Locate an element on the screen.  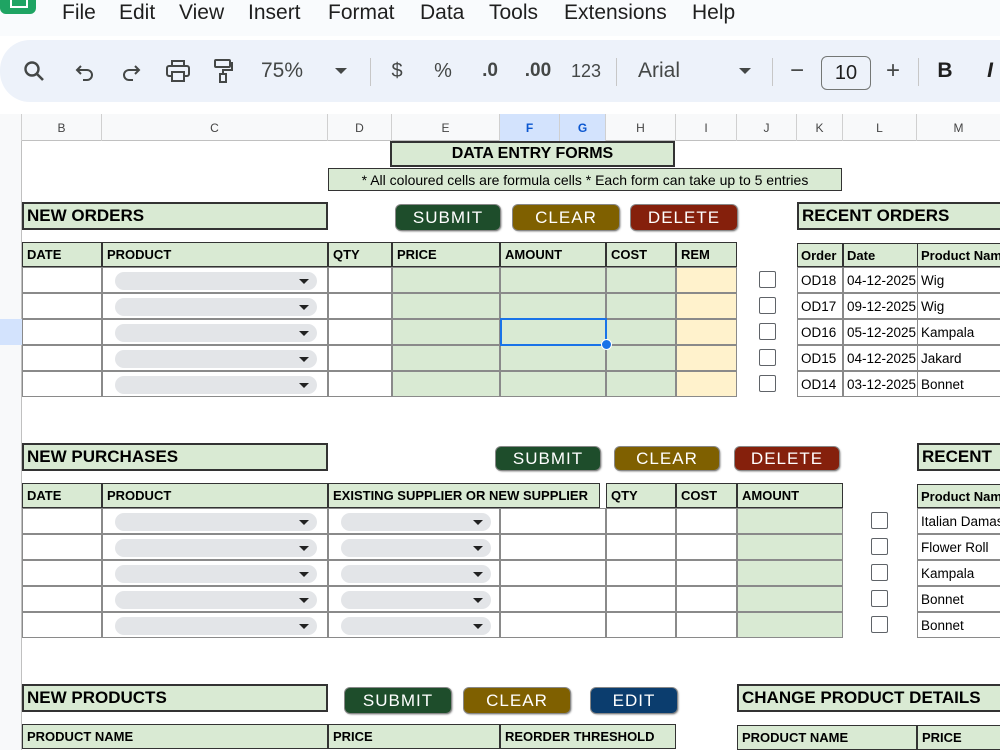
search-icon is located at coordinates (34, 71).